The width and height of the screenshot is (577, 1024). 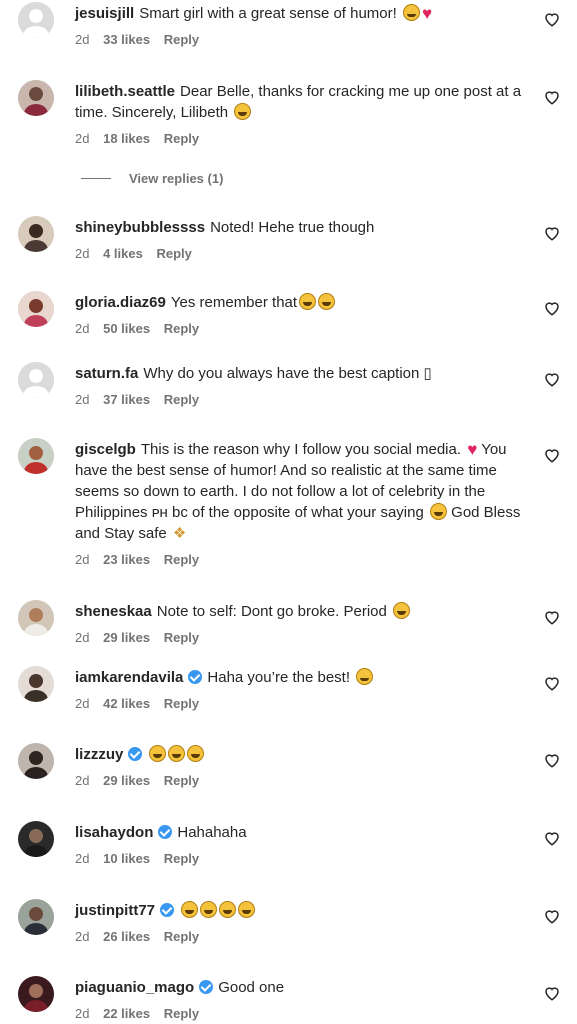 I want to click on likes-count: 50 likes, so click(x=126, y=328).